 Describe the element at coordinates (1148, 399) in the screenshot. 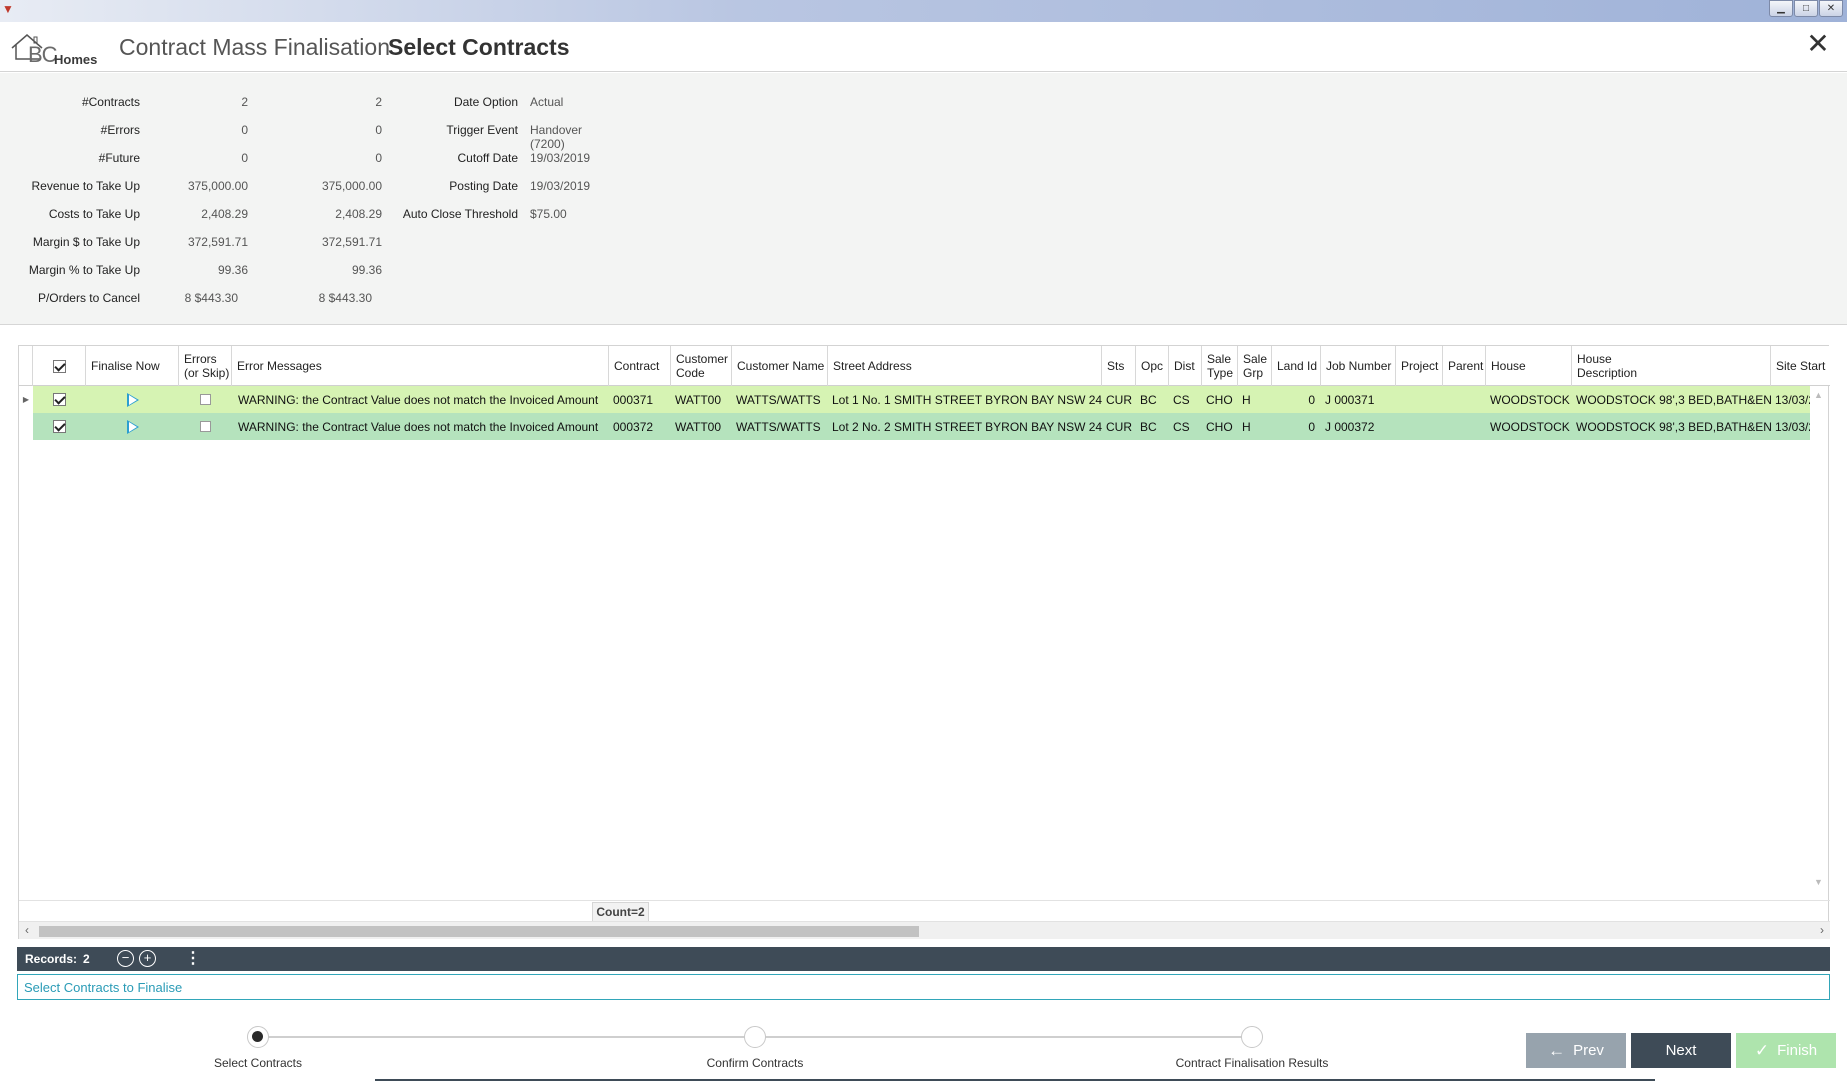

I see `opc-cell: BC` at that location.